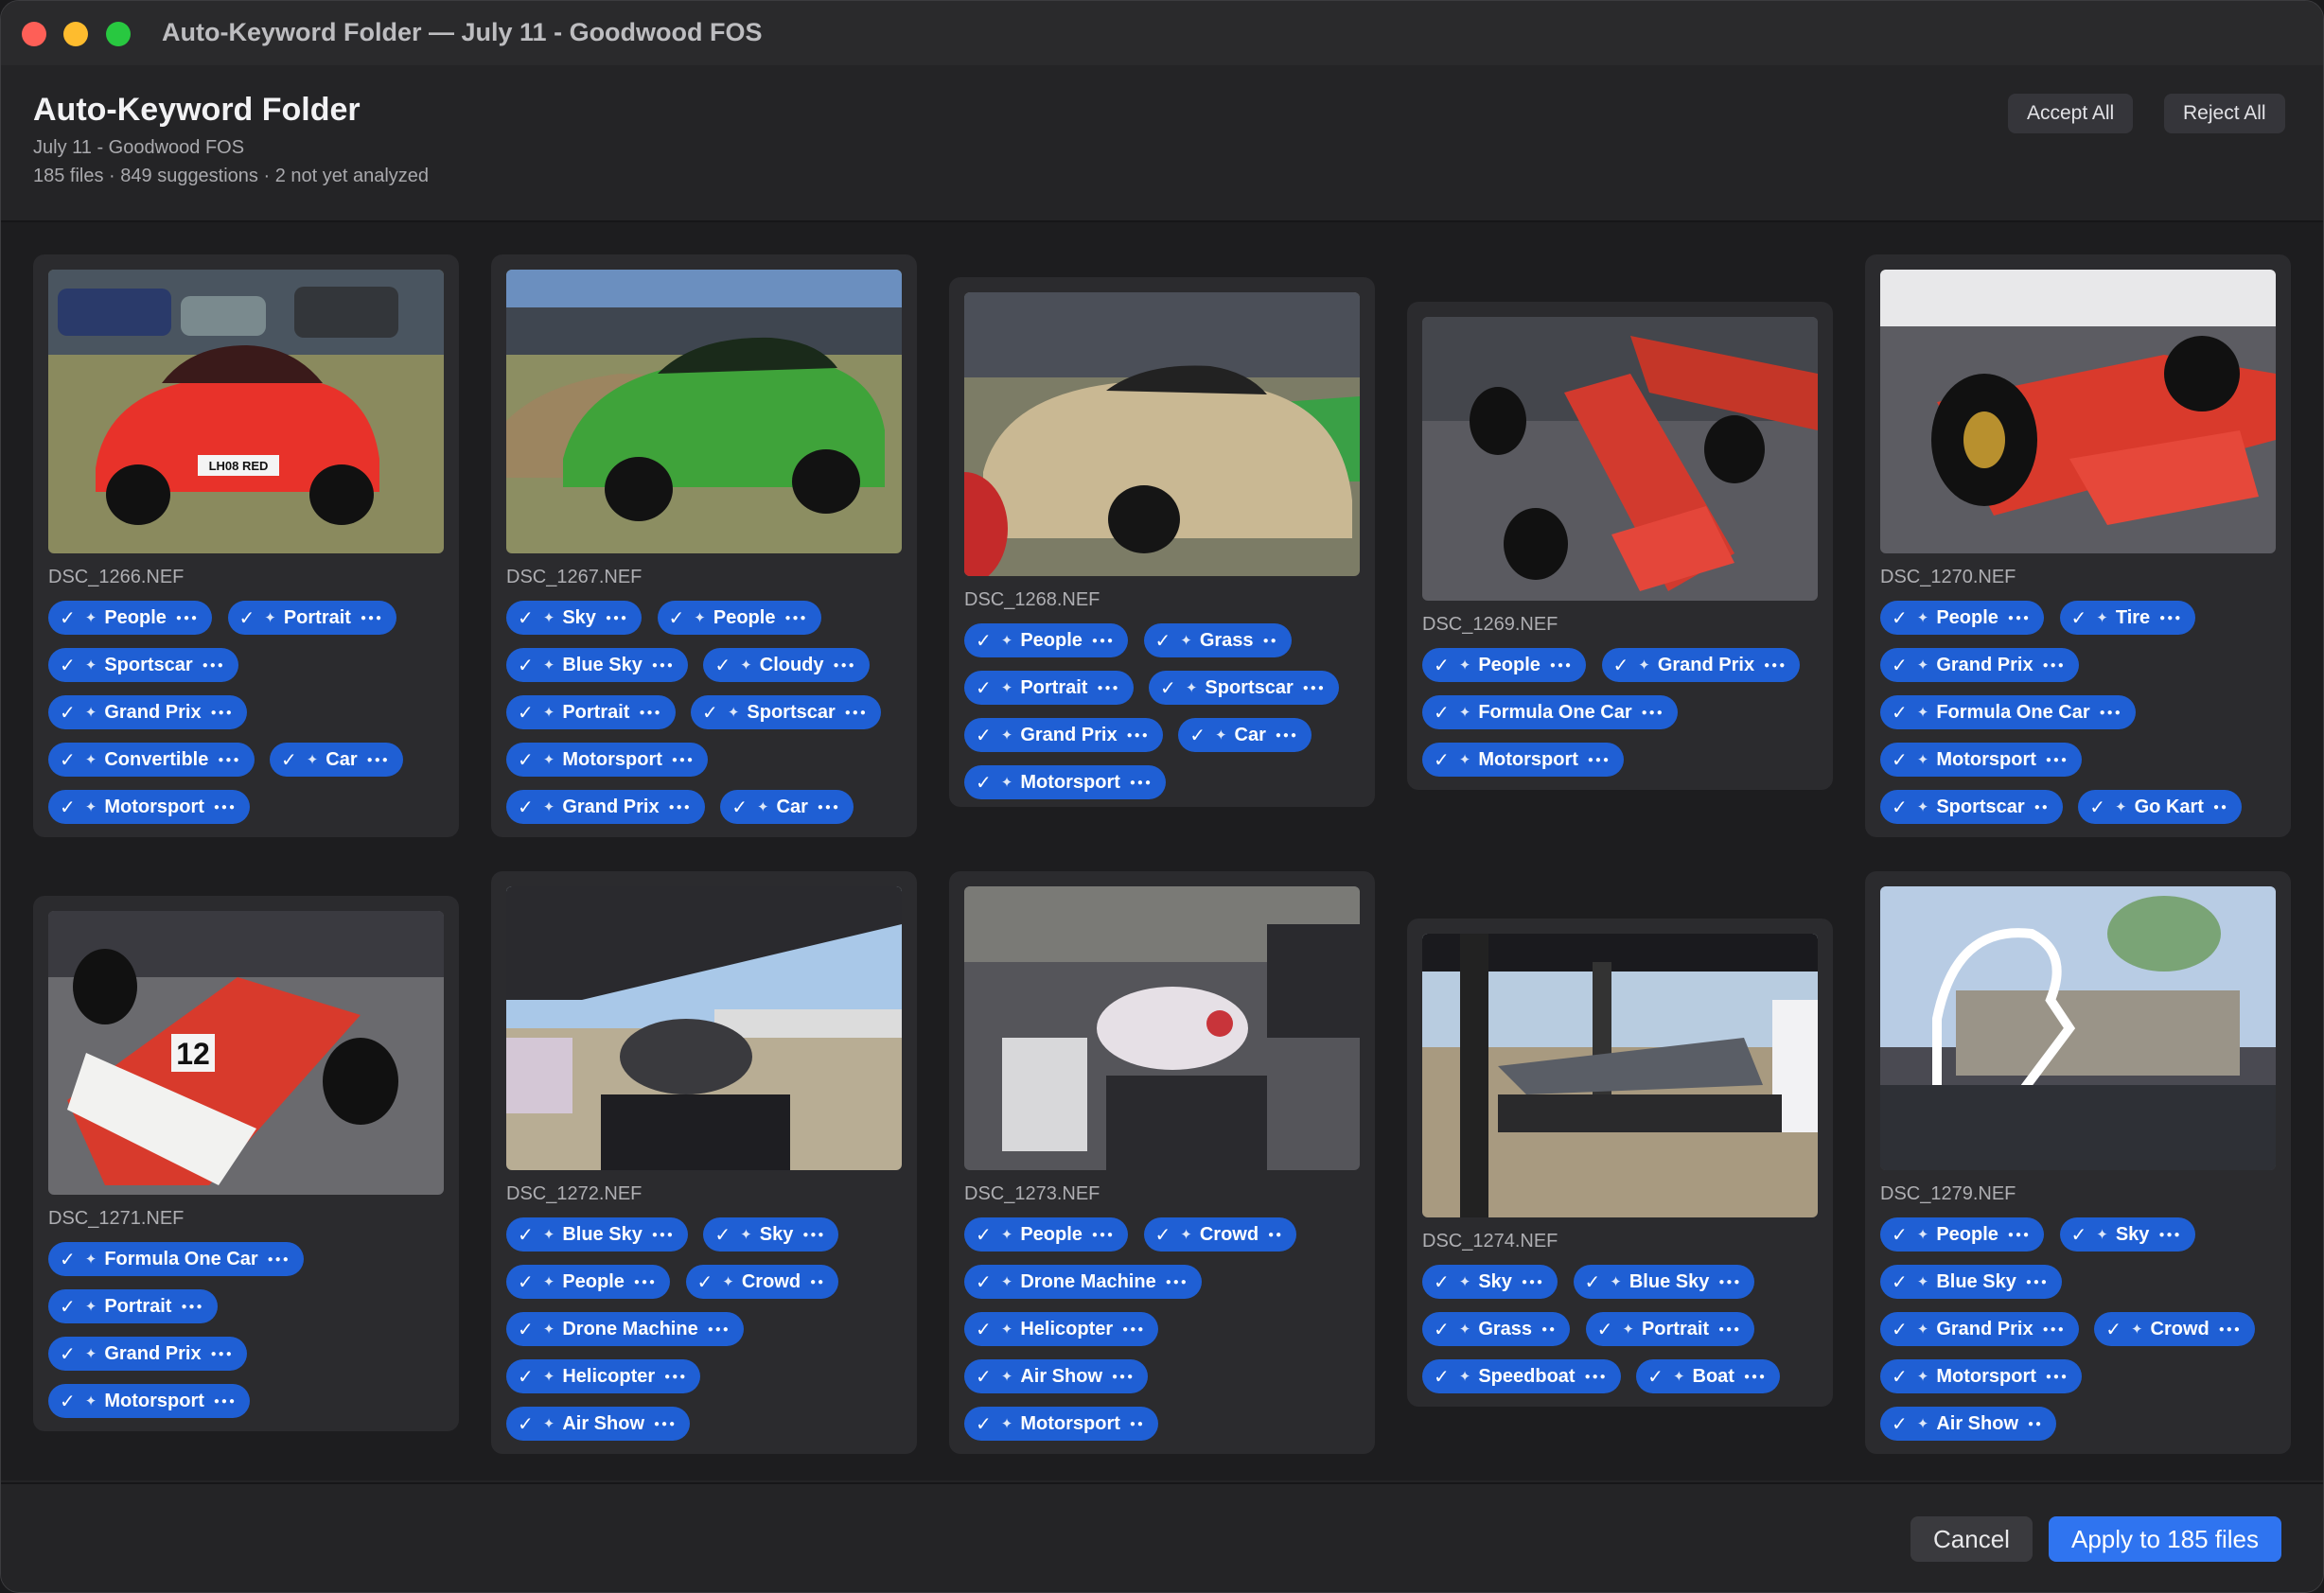 The height and width of the screenshot is (1593, 2324). Describe the element at coordinates (75, 34) in the screenshot. I see `minimize-window-button` at that location.